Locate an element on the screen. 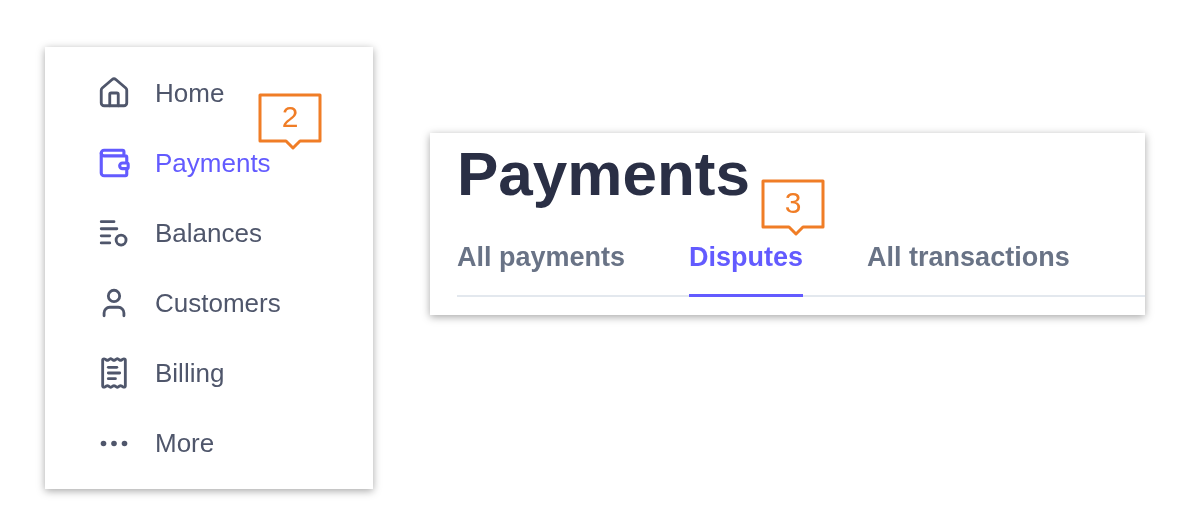  sidebar-item: Balances is located at coordinates (179, 233).